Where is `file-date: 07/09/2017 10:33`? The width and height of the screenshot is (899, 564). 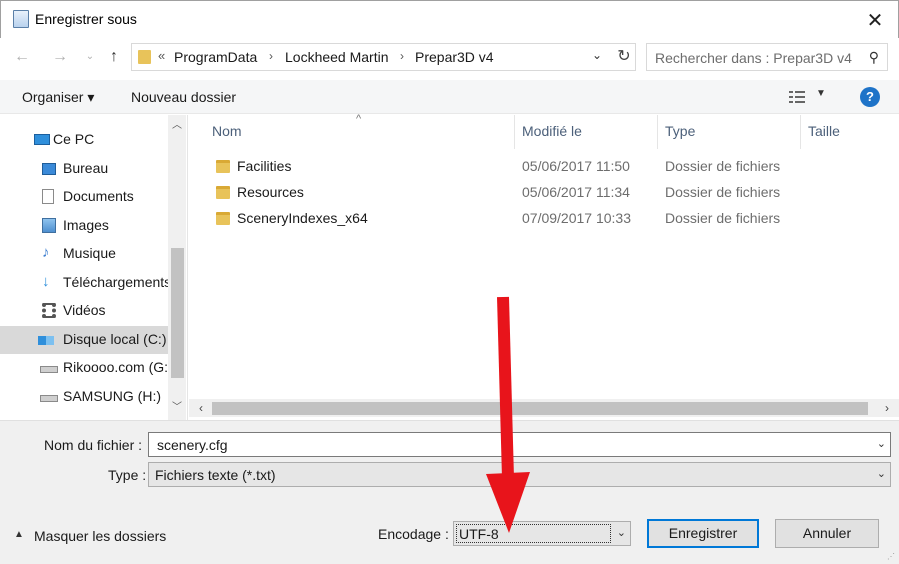
file-date: 07/09/2017 10:33 is located at coordinates (576, 218).